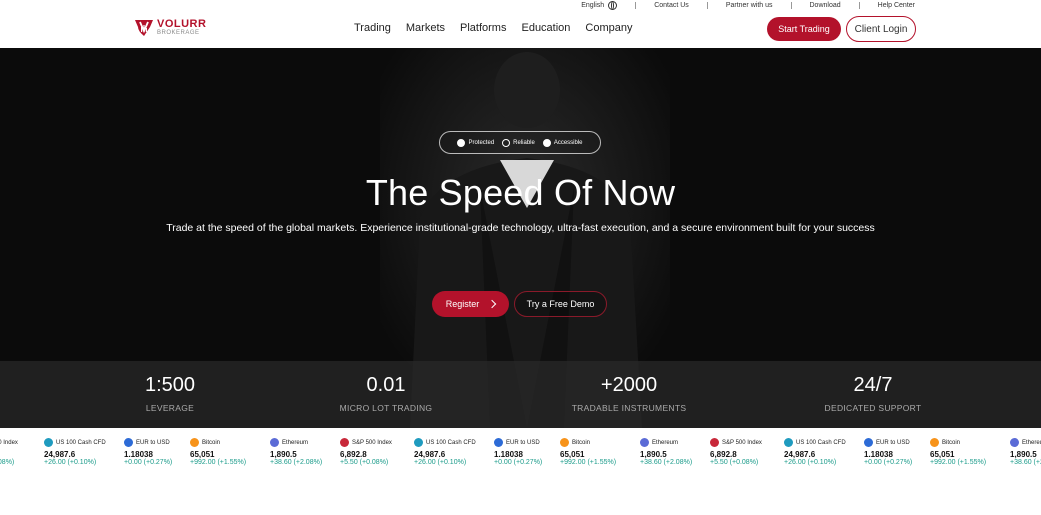 This screenshot has height=515, width=1041. I want to click on ticker-header: EUR to USD, so click(531, 442).